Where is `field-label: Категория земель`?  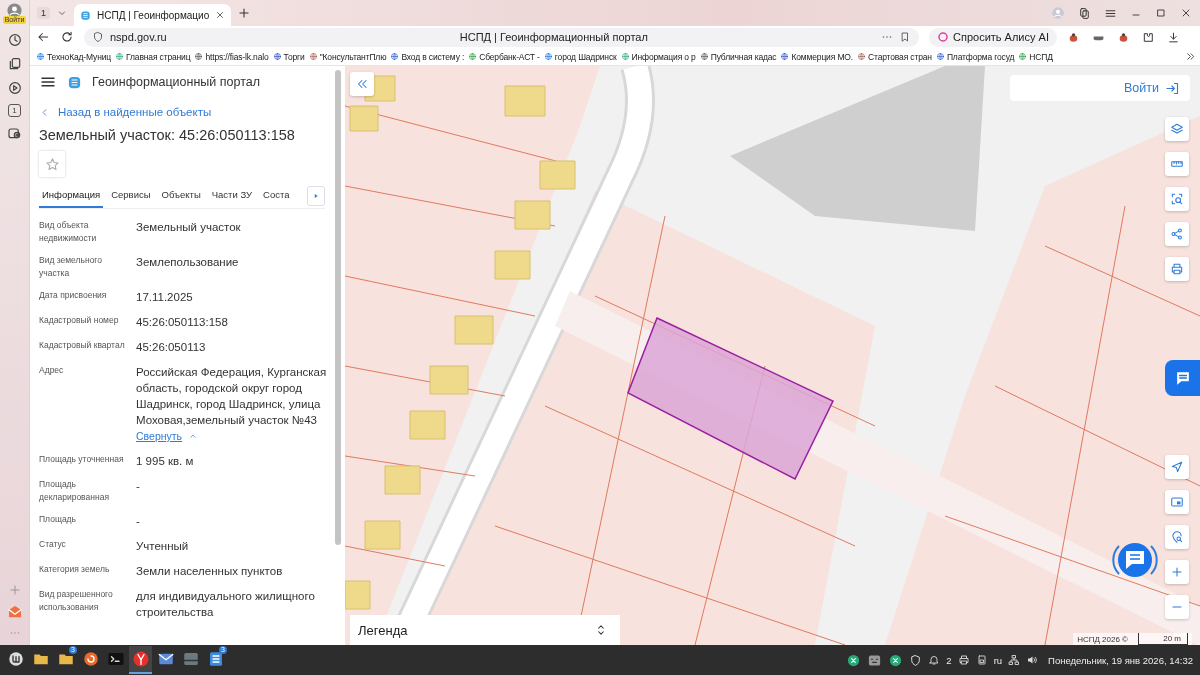
field-label: Категория земель is located at coordinates (75, 569).